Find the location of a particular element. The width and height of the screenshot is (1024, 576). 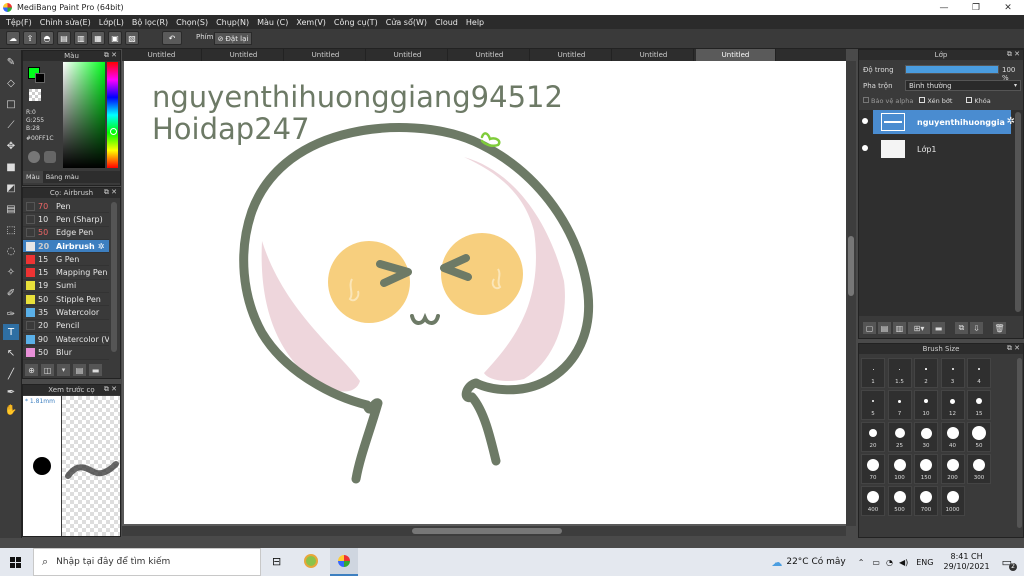

vertical-scrollbar is located at coordinates (851, 293).